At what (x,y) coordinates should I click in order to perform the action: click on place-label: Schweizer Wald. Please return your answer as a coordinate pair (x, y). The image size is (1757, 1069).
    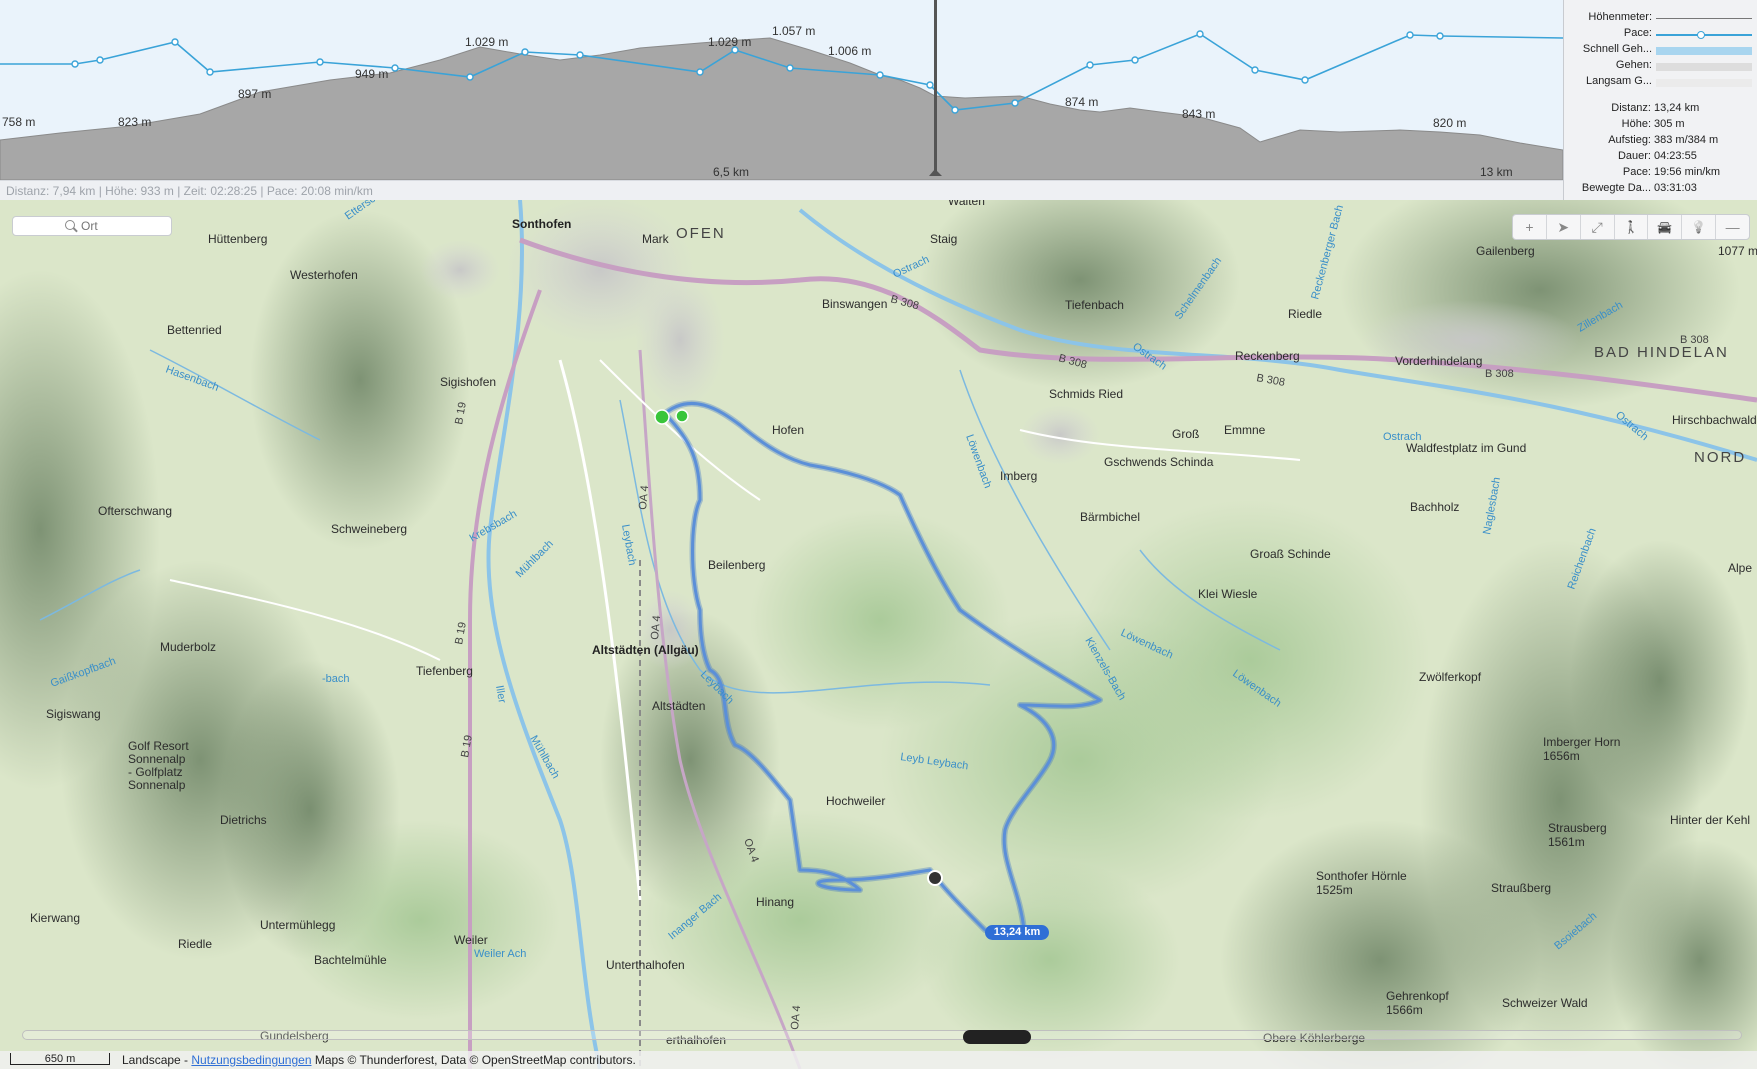
    Looking at the image, I should click on (1545, 1003).